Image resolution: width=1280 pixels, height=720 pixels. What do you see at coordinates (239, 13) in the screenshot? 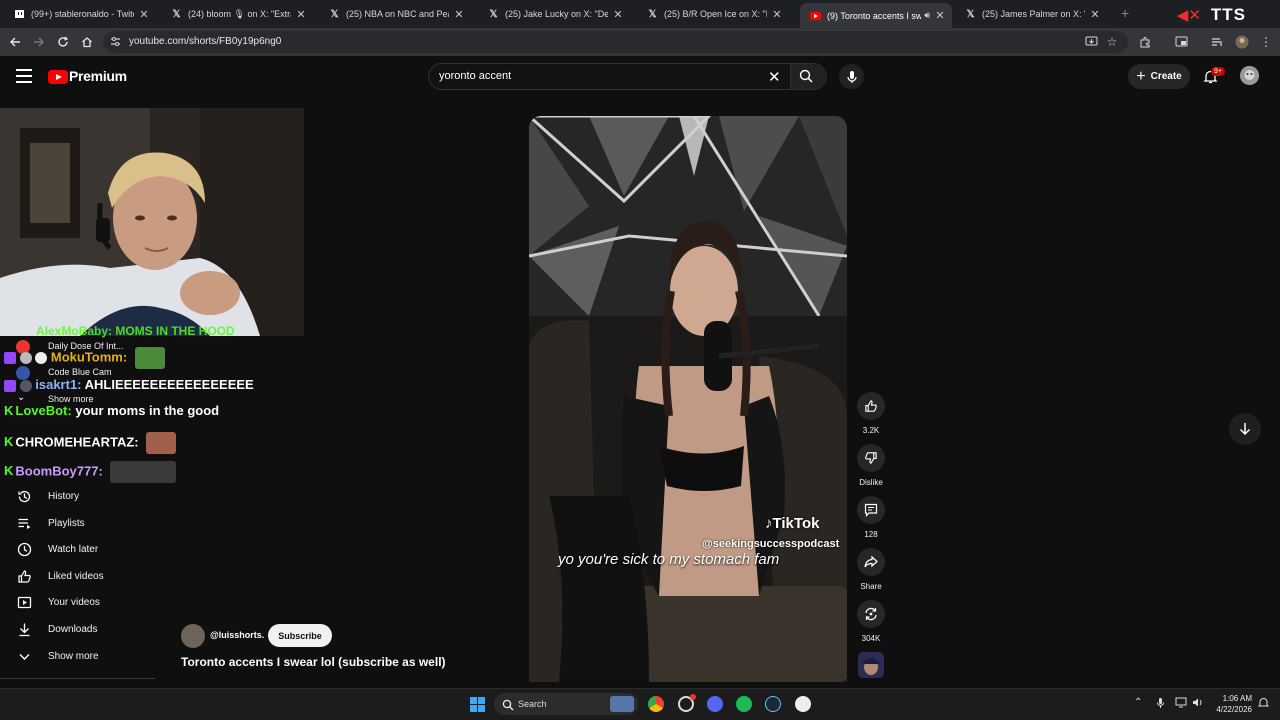
I see `tab-title: (24) bloom 🎙 on X: "ExtraEmily` at bounding box center [239, 13].